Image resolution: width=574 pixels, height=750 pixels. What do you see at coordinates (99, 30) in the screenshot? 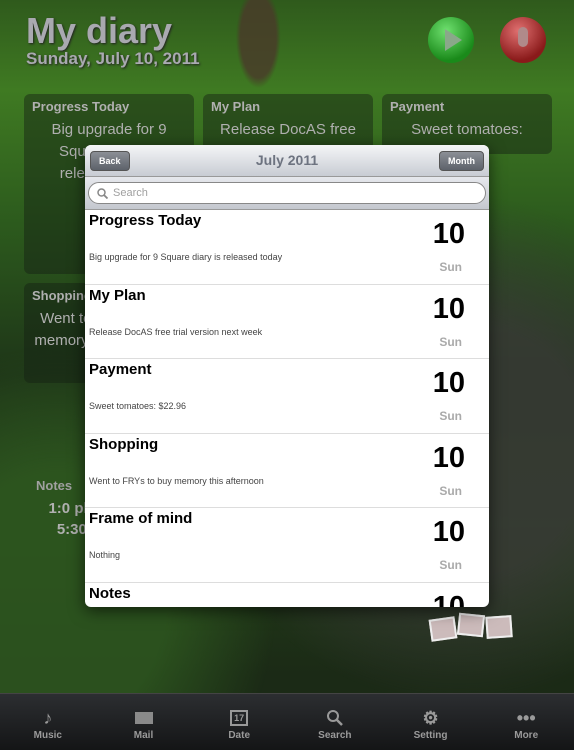
I see `app-title: My diary` at bounding box center [99, 30].